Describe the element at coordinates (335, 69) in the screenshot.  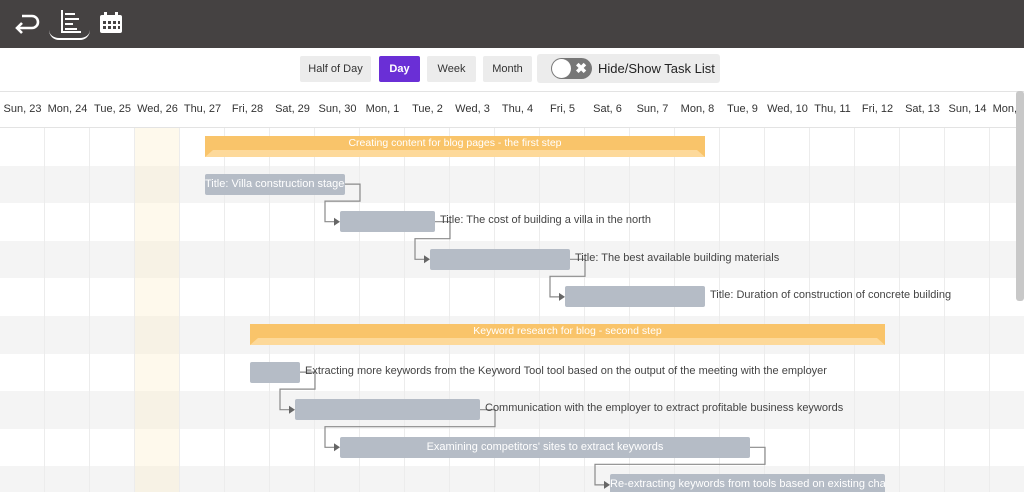
I see `view-half-day-button: Half of Day` at that location.